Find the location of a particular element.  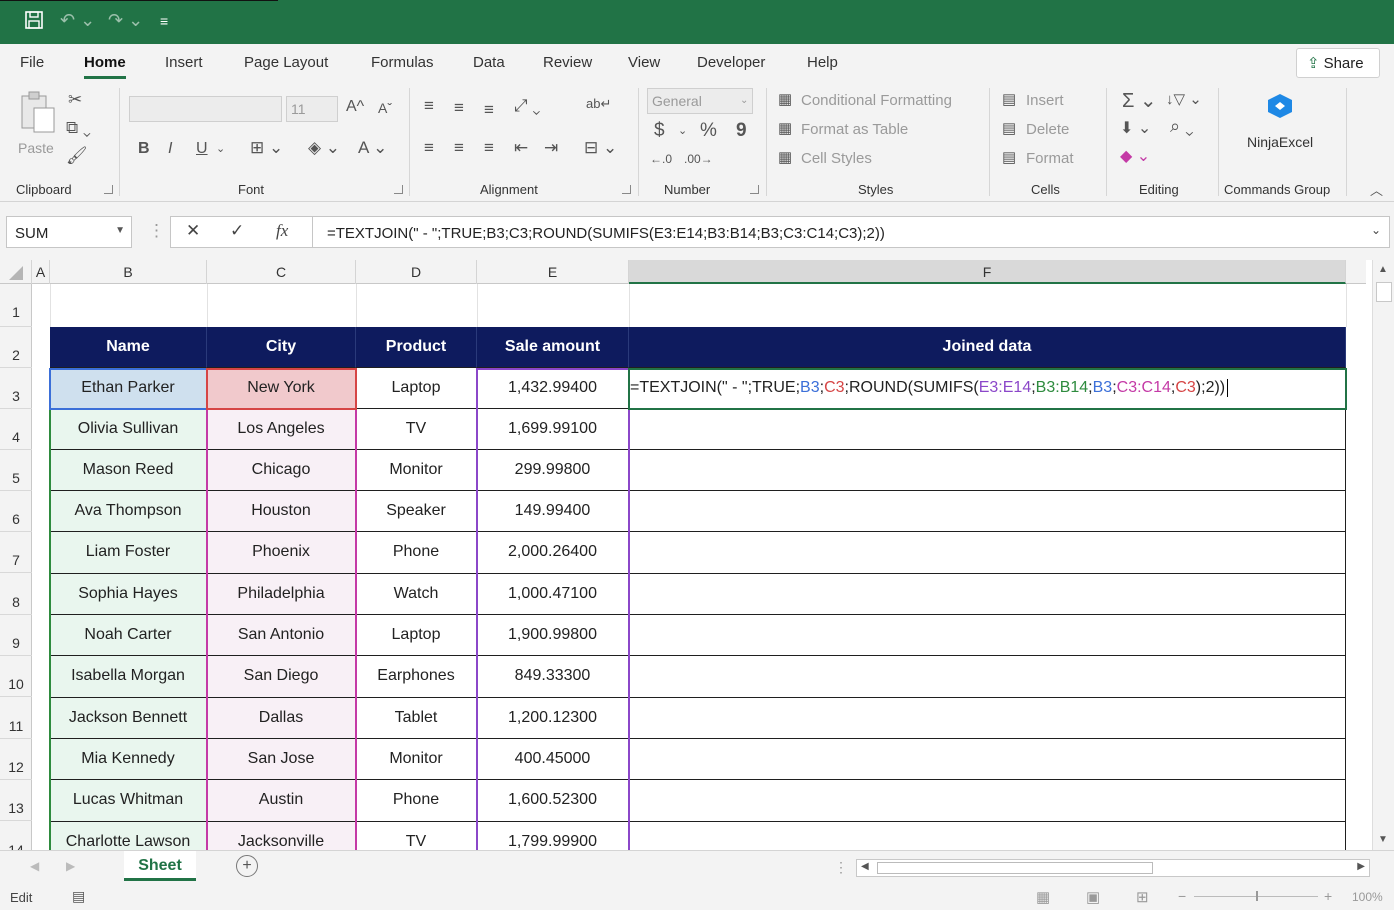

font-color-icon: A ⌄ is located at coordinates (372, 148).